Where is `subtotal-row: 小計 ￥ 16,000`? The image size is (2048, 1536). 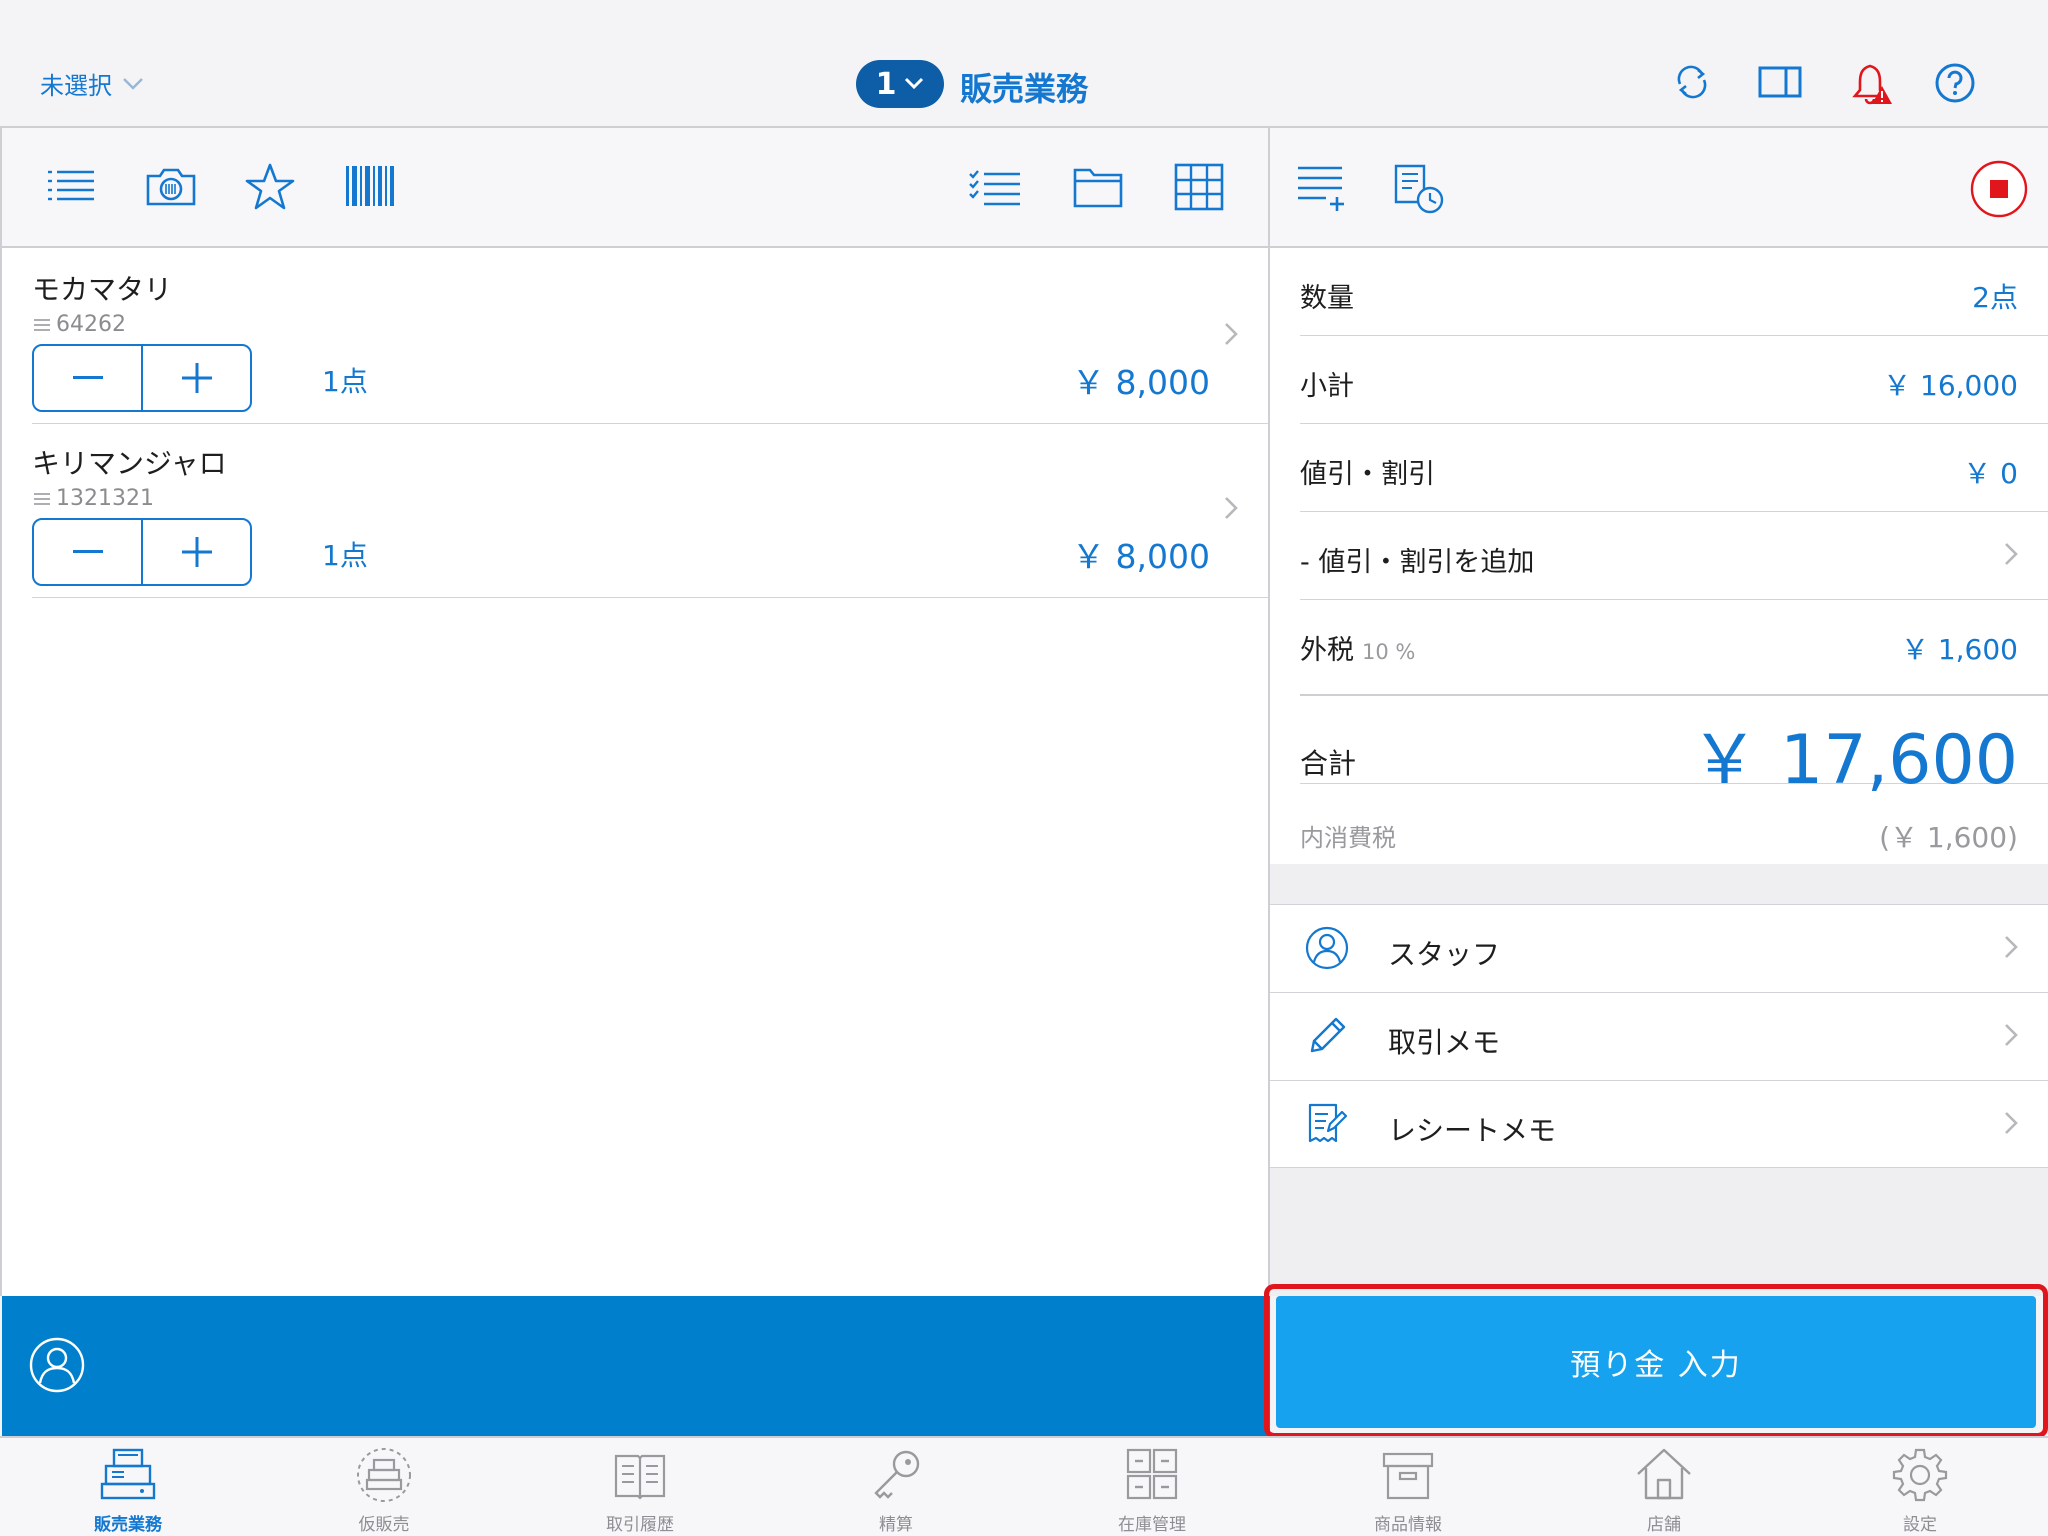 subtotal-row: 小計 ￥ 16,000 is located at coordinates (1674, 380).